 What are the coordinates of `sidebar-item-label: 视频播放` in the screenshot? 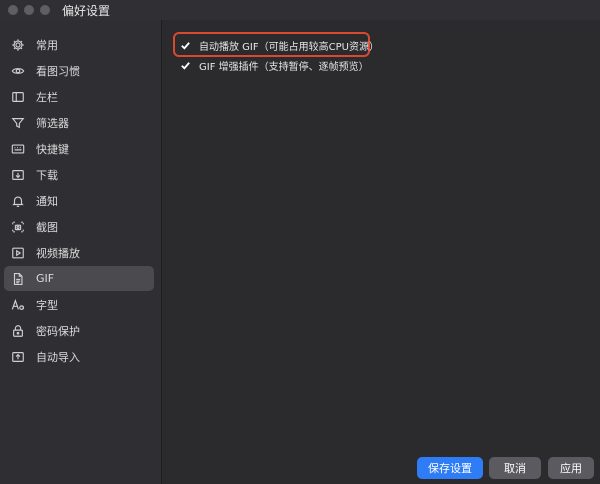 It's located at (58, 253).